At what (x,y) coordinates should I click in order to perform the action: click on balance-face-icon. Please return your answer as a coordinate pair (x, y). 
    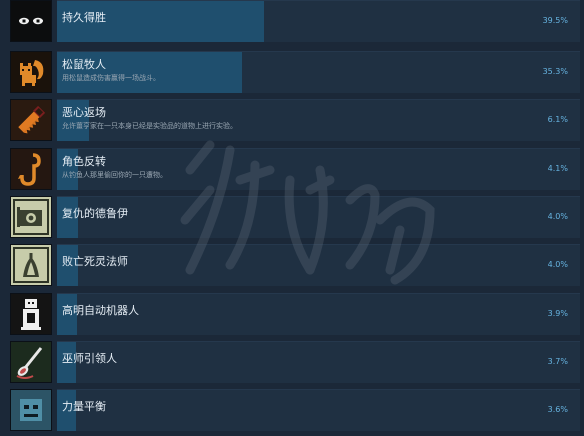
    Looking at the image, I should click on (31, 410).